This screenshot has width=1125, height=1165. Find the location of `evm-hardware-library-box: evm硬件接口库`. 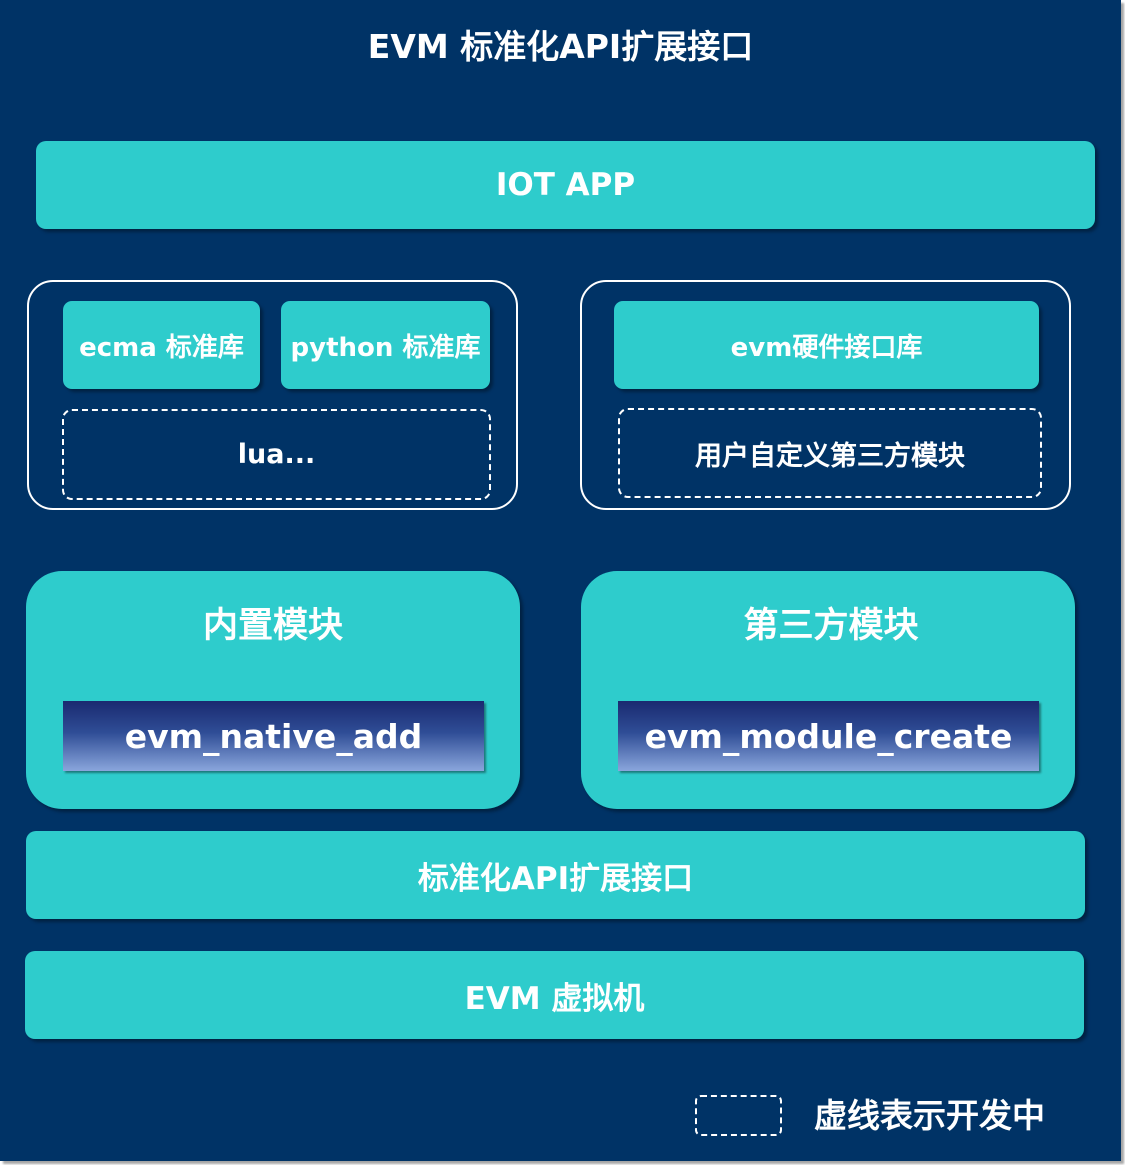

evm-hardware-library-box: evm硬件接口库 is located at coordinates (826, 345).